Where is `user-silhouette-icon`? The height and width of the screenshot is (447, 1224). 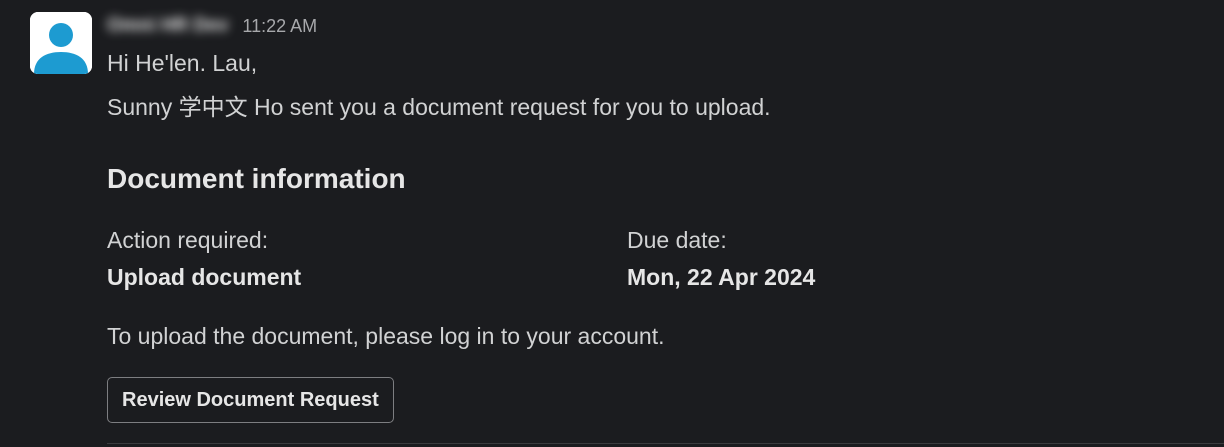
user-silhouette-icon is located at coordinates (61, 43).